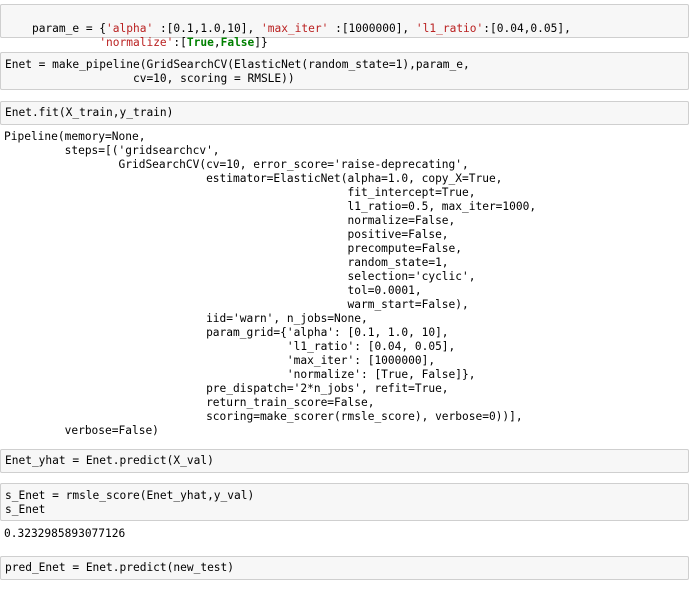  I want to click on code-line: pred_Enet = Enet.predict(new_test), so click(120, 567).